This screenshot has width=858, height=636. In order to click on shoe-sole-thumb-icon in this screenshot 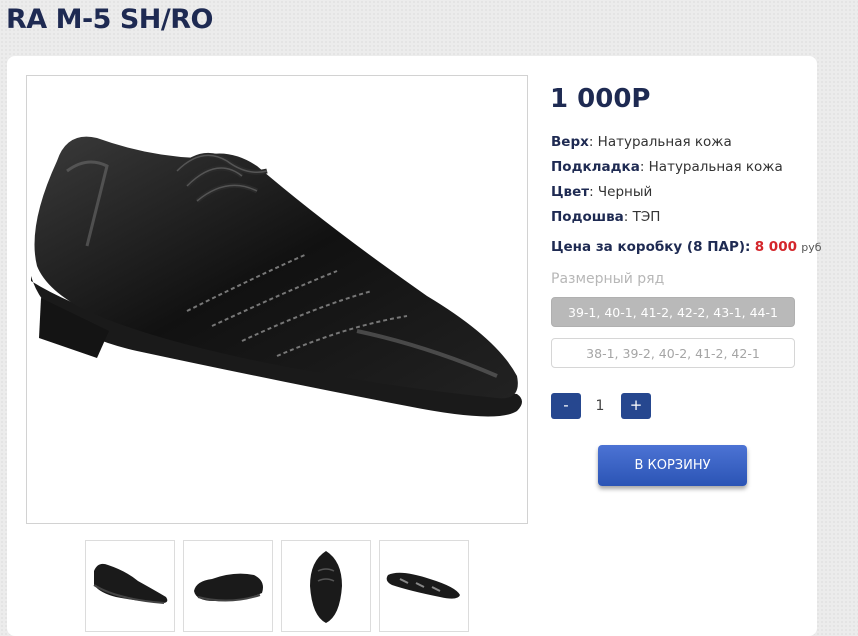, I will do `click(423, 585)`.